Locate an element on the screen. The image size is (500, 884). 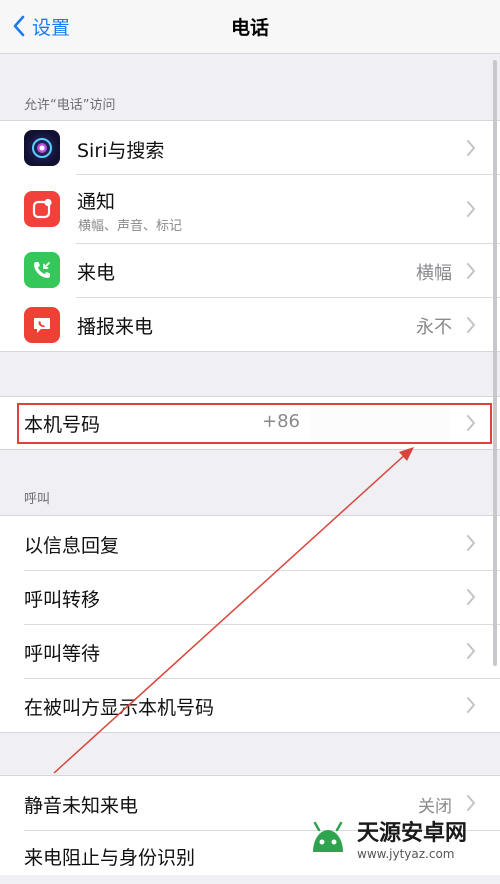
watermark-title: 天源安卓网 is located at coordinates (412, 833).